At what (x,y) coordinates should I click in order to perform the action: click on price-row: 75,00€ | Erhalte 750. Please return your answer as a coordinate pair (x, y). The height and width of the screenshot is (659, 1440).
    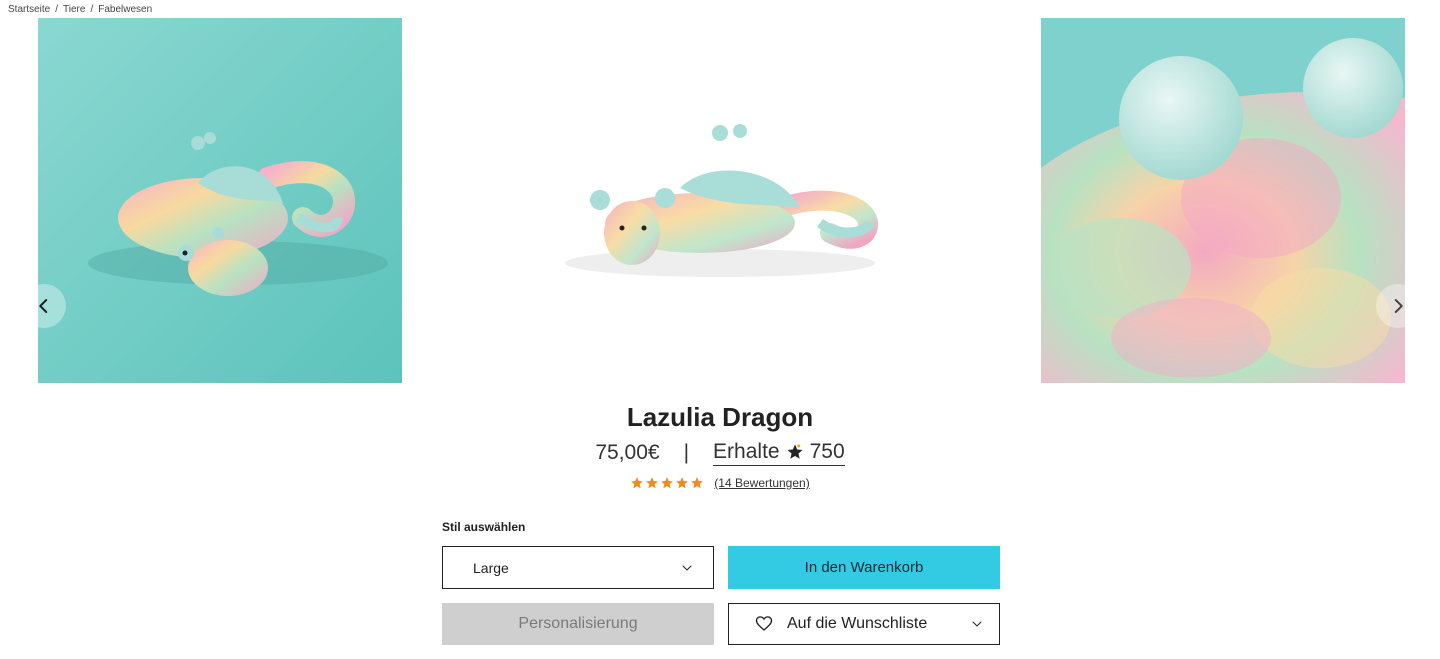
    Looking at the image, I should click on (720, 453).